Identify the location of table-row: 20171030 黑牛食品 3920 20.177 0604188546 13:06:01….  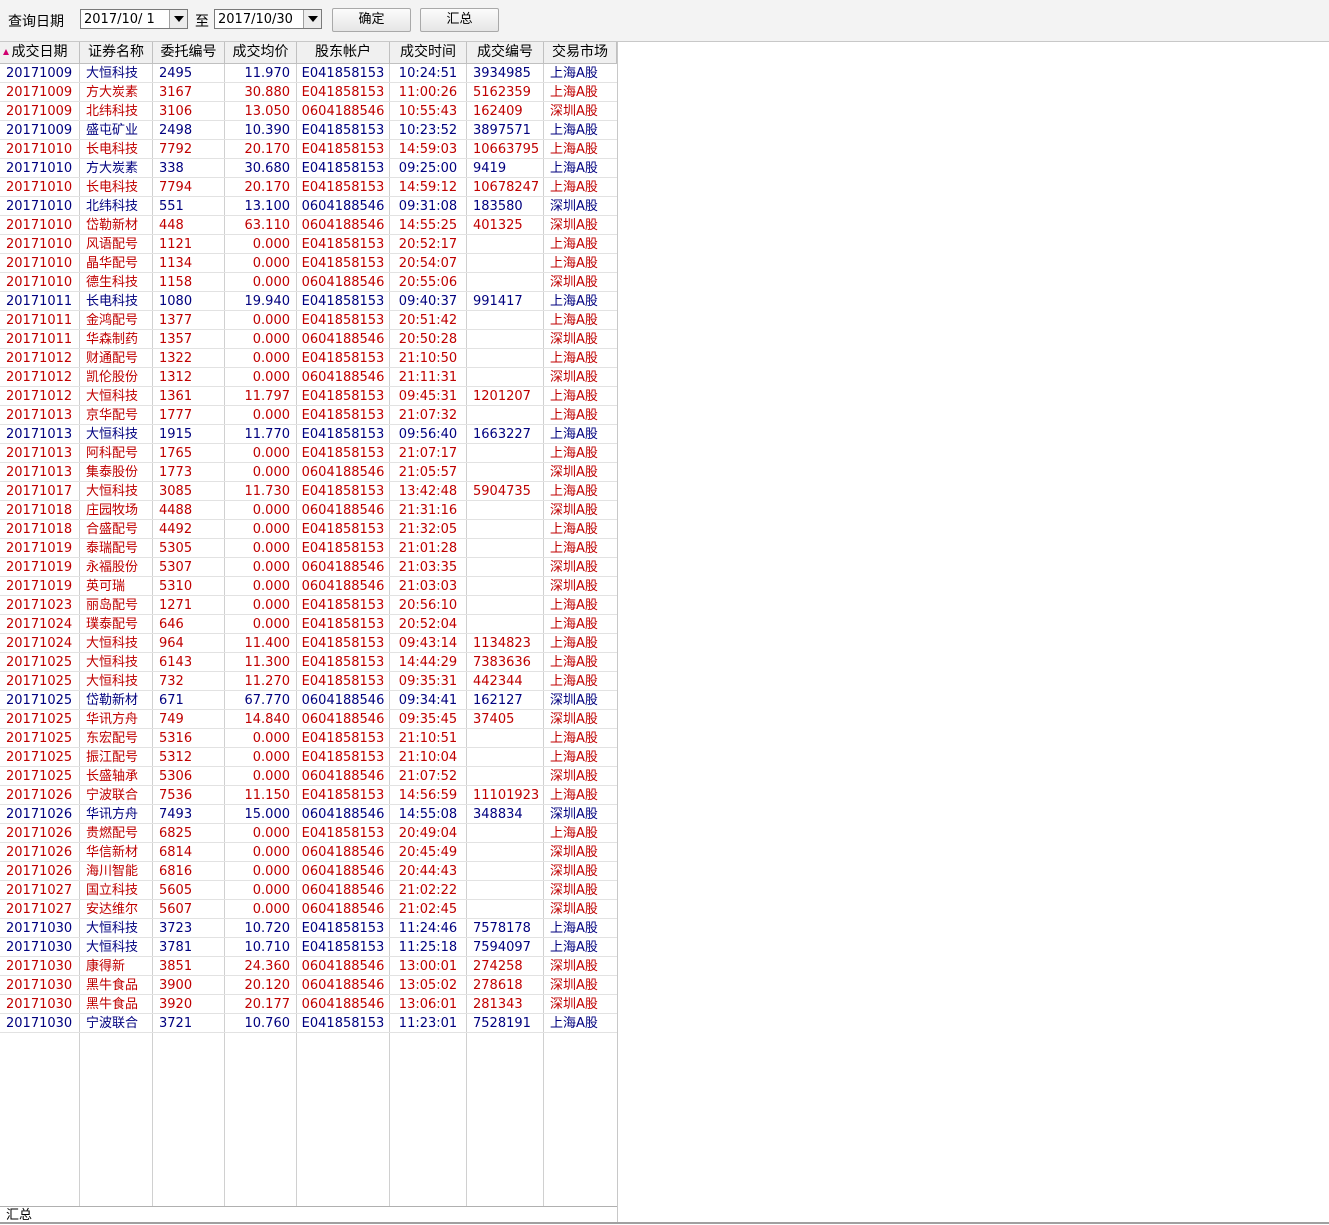
(308, 1004).